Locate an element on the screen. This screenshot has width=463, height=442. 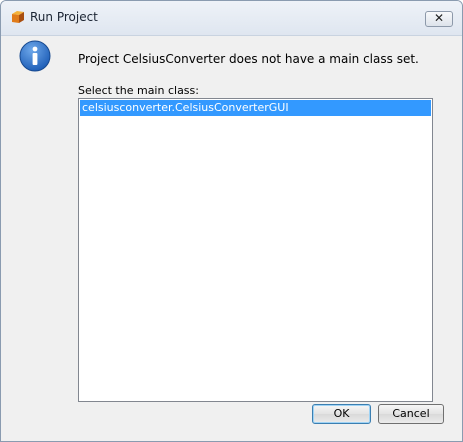
cancel-button: Cancel is located at coordinates (411, 414).